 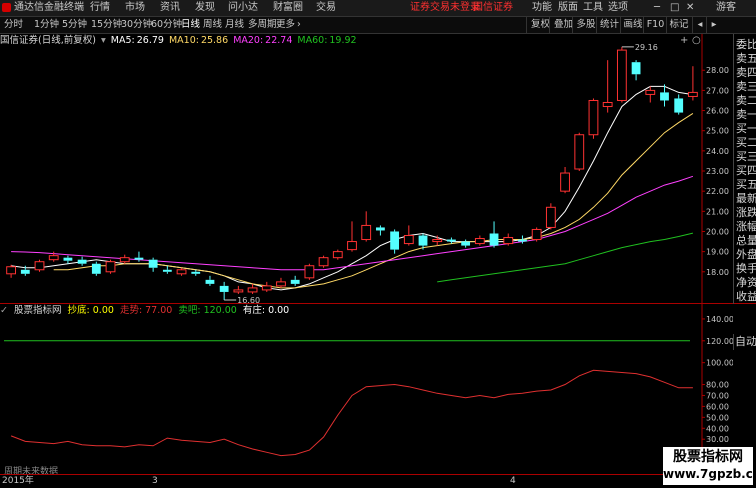 What do you see at coordinates (299, 25) in the screenshot?
I see `more-arrow-icon: ›` at bounding box center [299, 25].